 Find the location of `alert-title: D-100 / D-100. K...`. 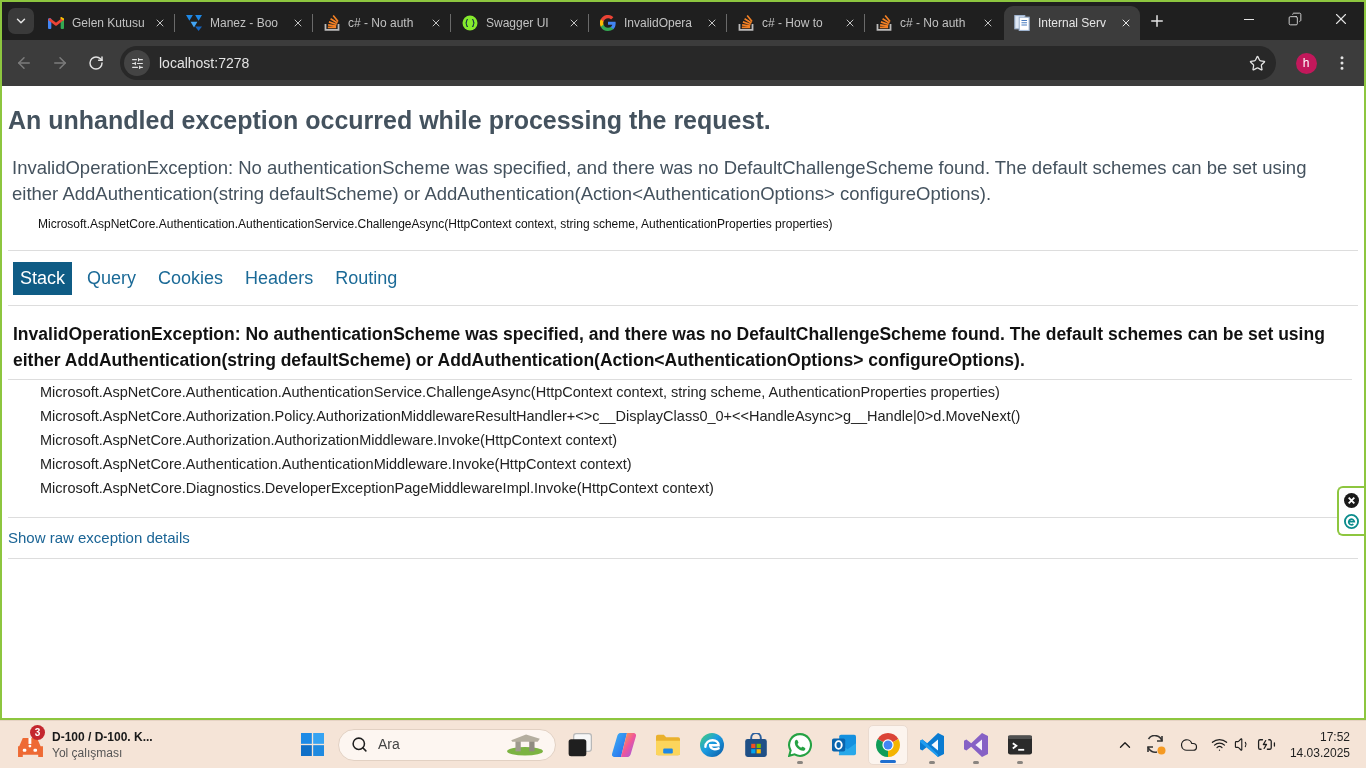

alert-title: D-100 / D-100. K... is located at coordinates (102, 736).